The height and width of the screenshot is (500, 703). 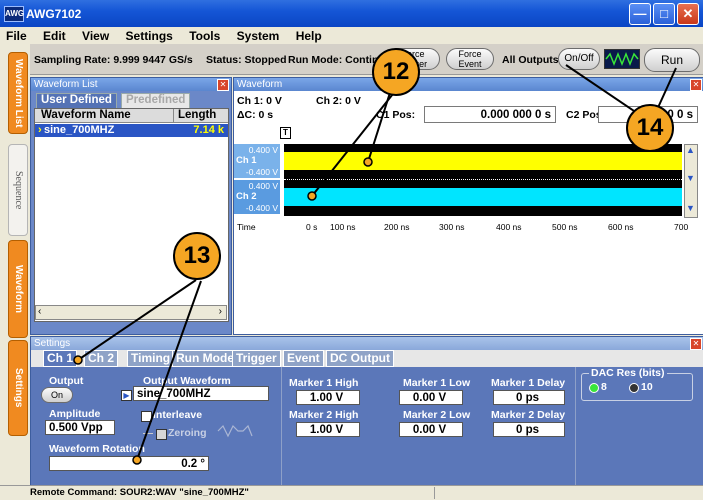 What do you see at coordinates (259, 35) in the screenshot?
I see `menu-system: System` at bounding box center [259, 35].